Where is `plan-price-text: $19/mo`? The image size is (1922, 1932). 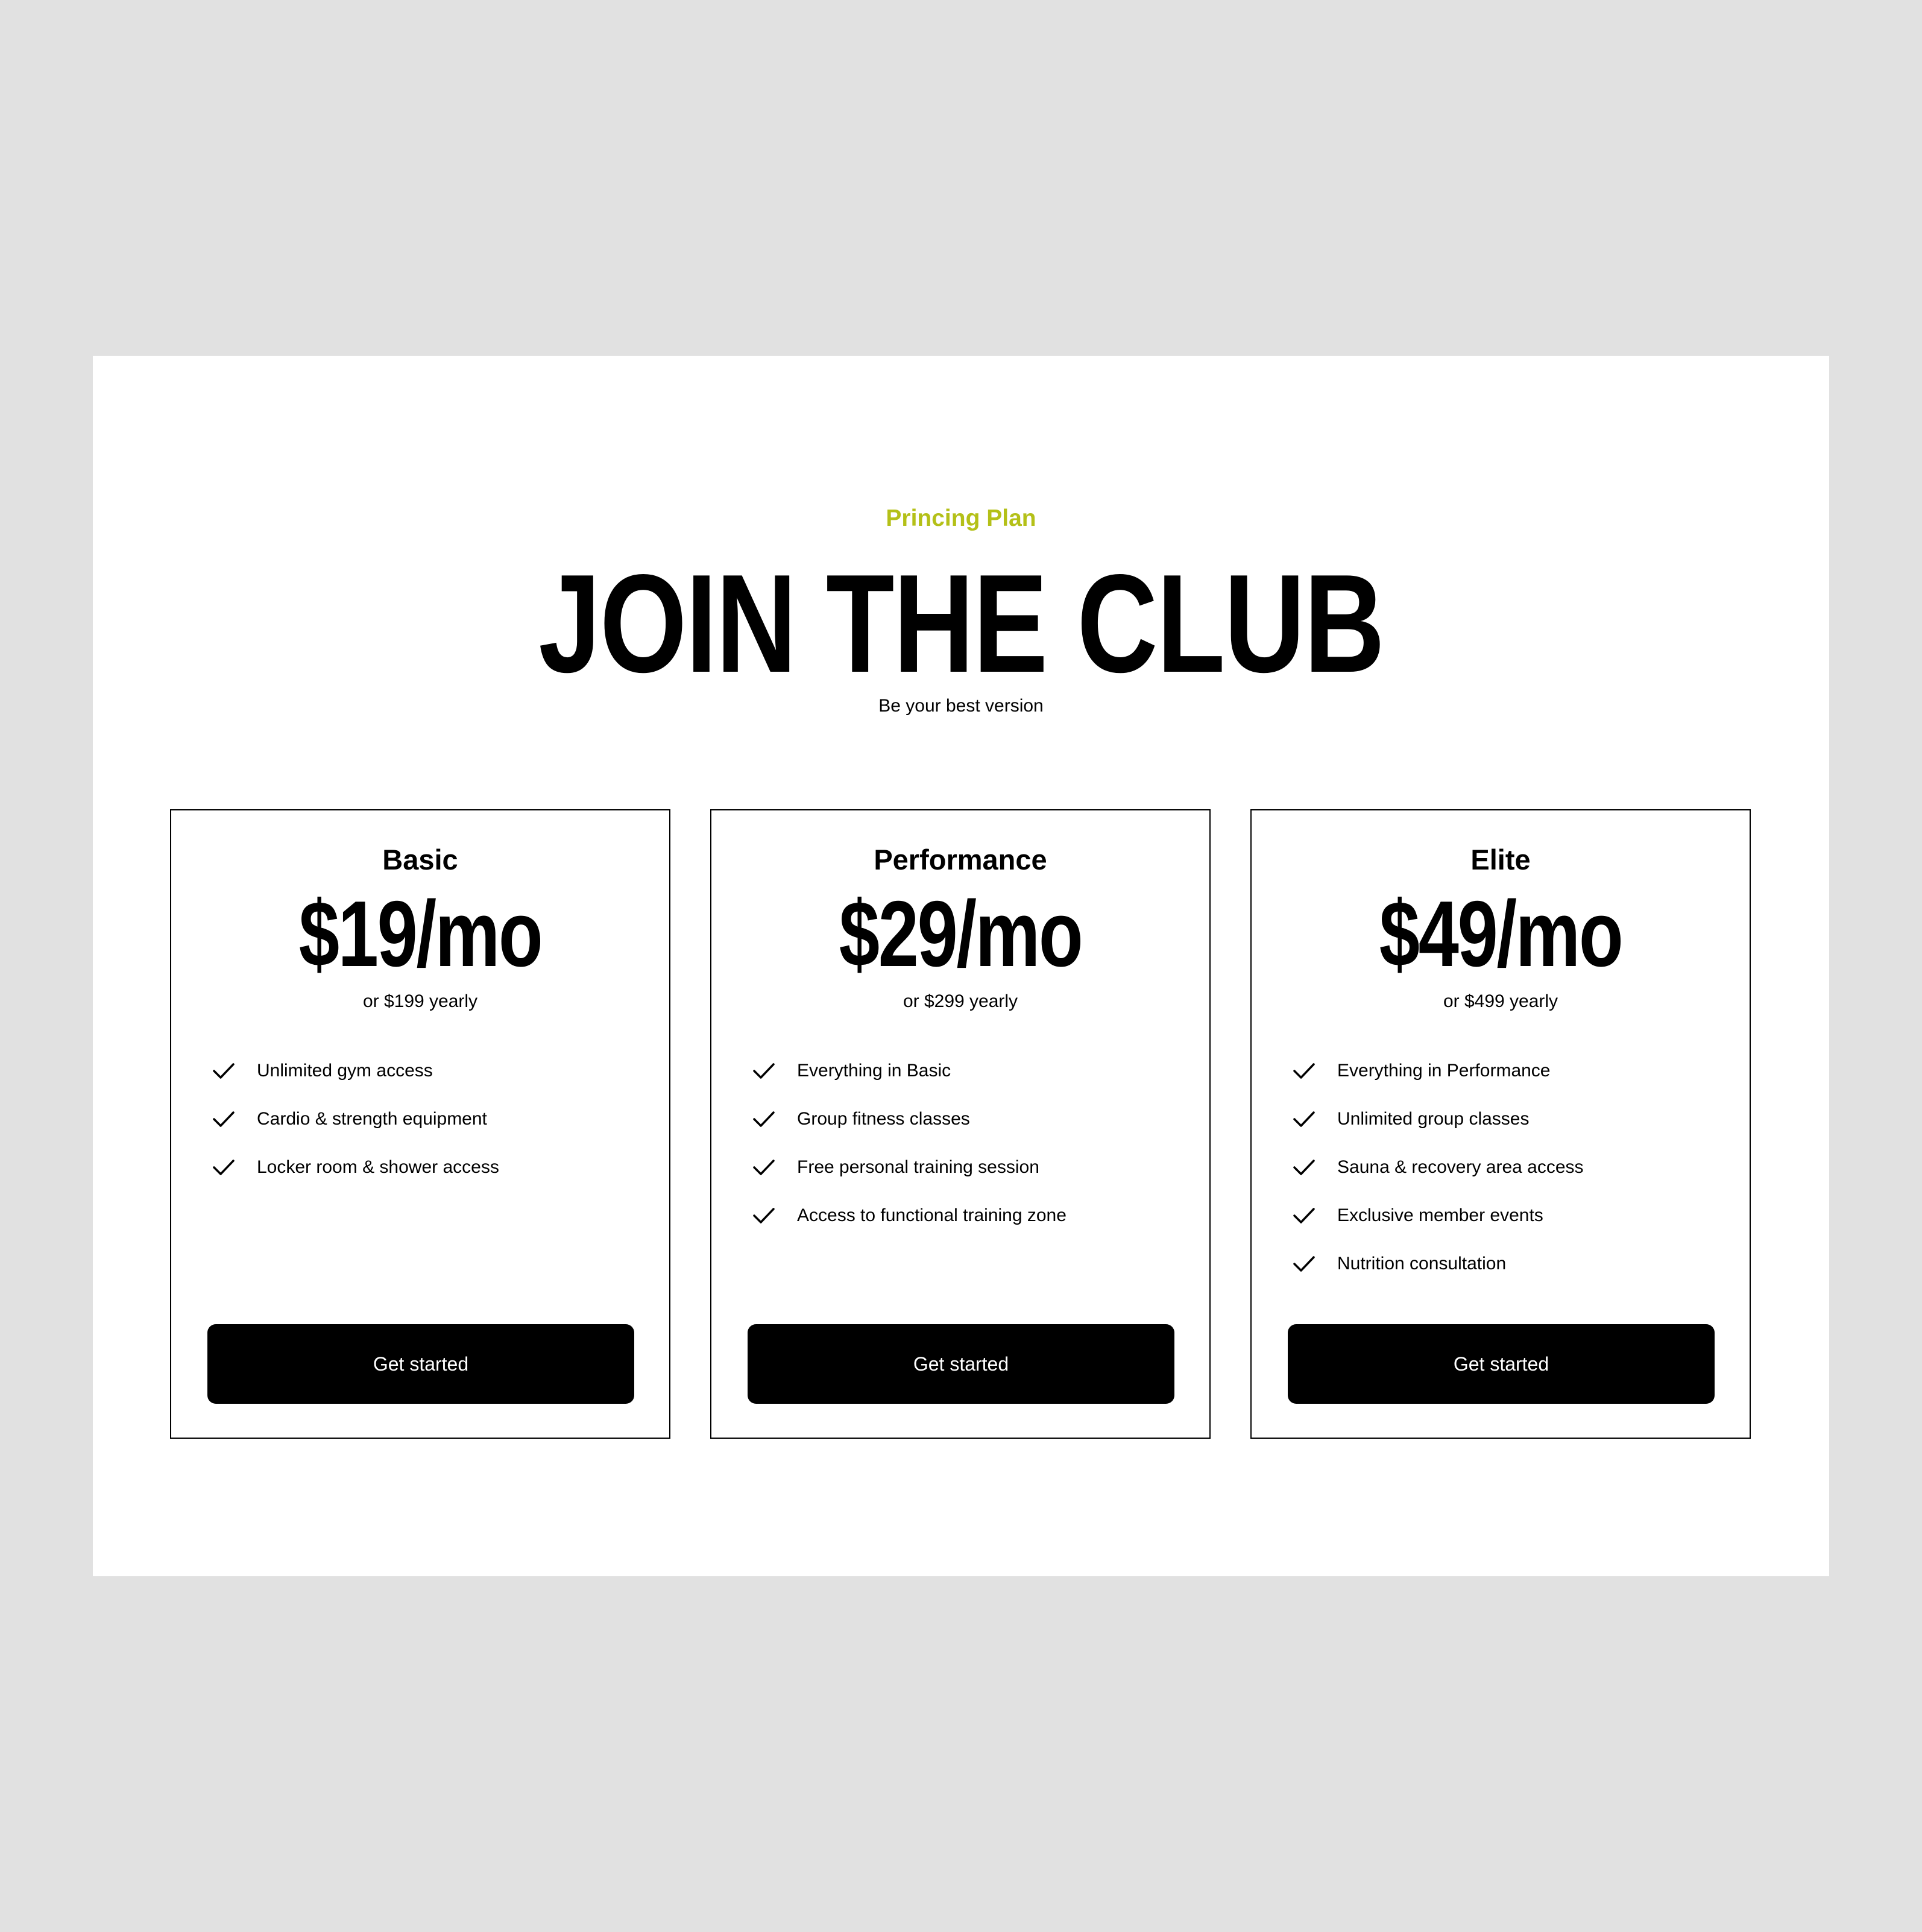 plan-price-text: $19/mo is located at coordinates (420, 934).